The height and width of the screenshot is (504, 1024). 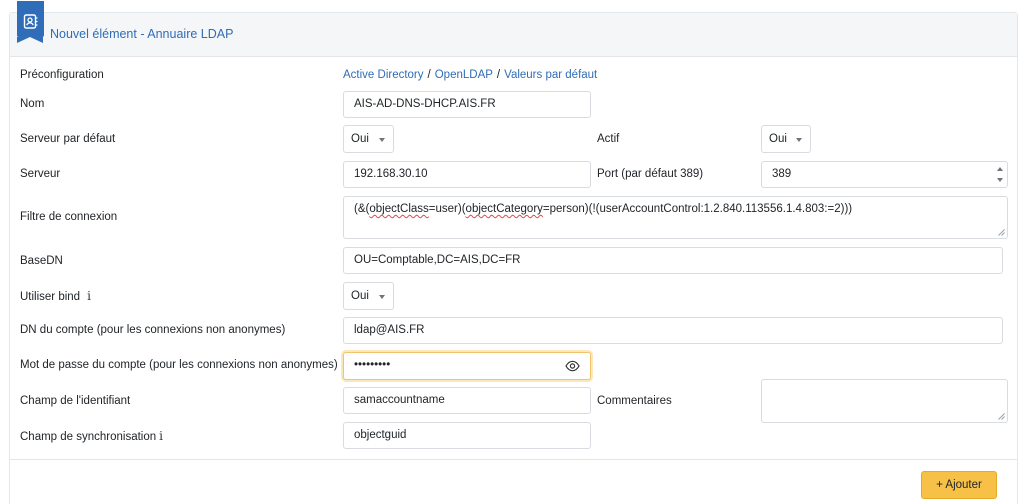 I want to click on use-bind-select: Oui, so click(x=368, y=296).